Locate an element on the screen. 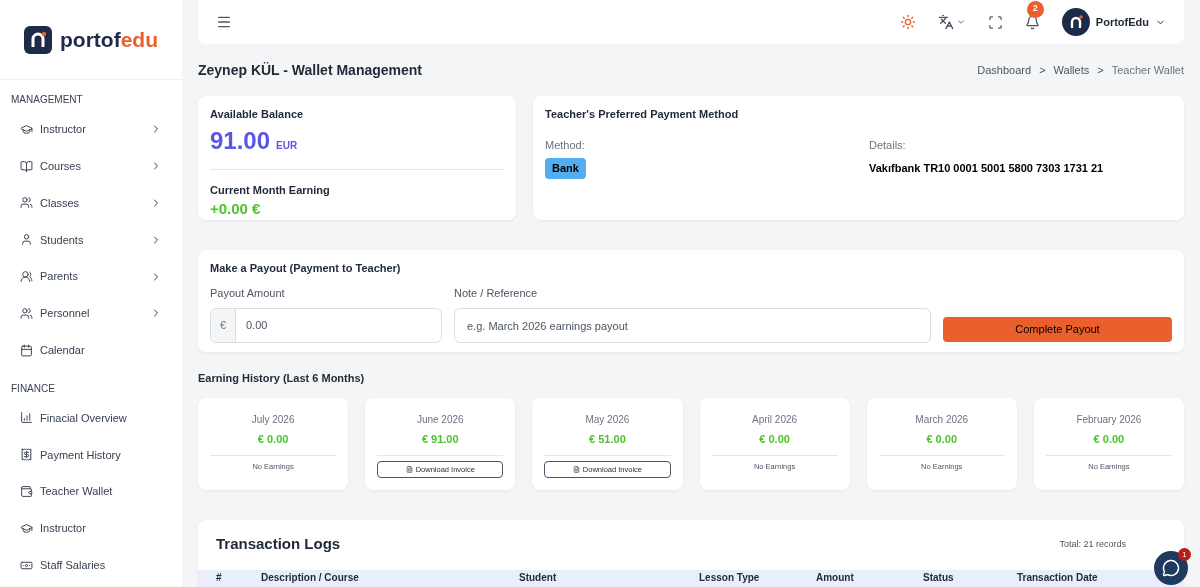 This screenshot has width=1200, height=587. section-heading: FINANCE is located at coordinates (33, 388).